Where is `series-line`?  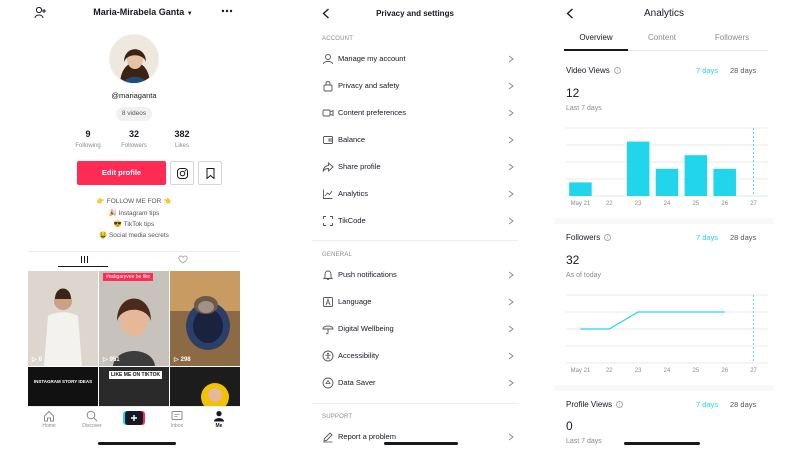
series-line is located at coordinates (652, 320).